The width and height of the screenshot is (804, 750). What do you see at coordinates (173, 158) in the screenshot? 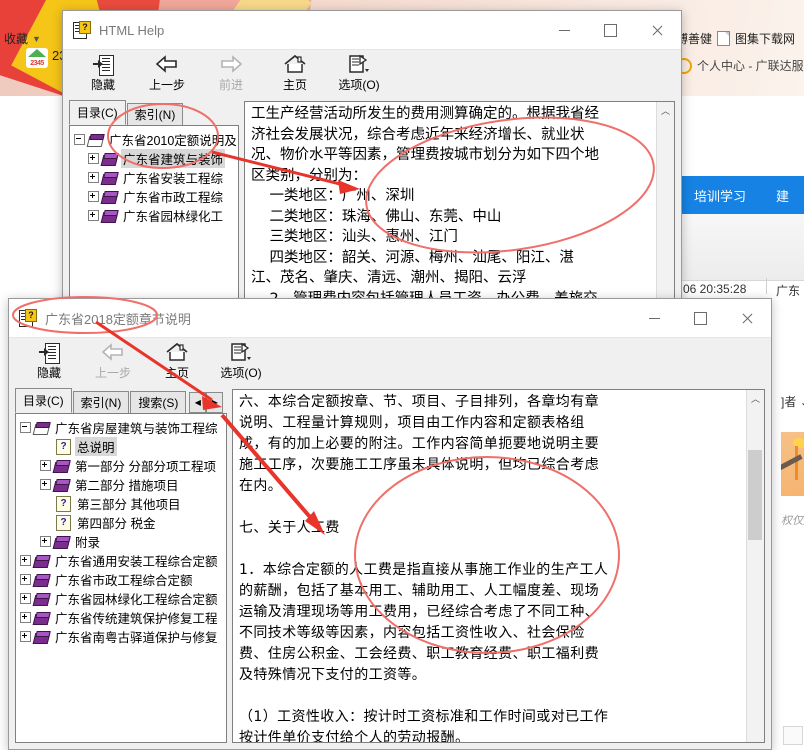
I see `tree-item-label: 广东省建筑与装饰` at bounding box center [173, 158].